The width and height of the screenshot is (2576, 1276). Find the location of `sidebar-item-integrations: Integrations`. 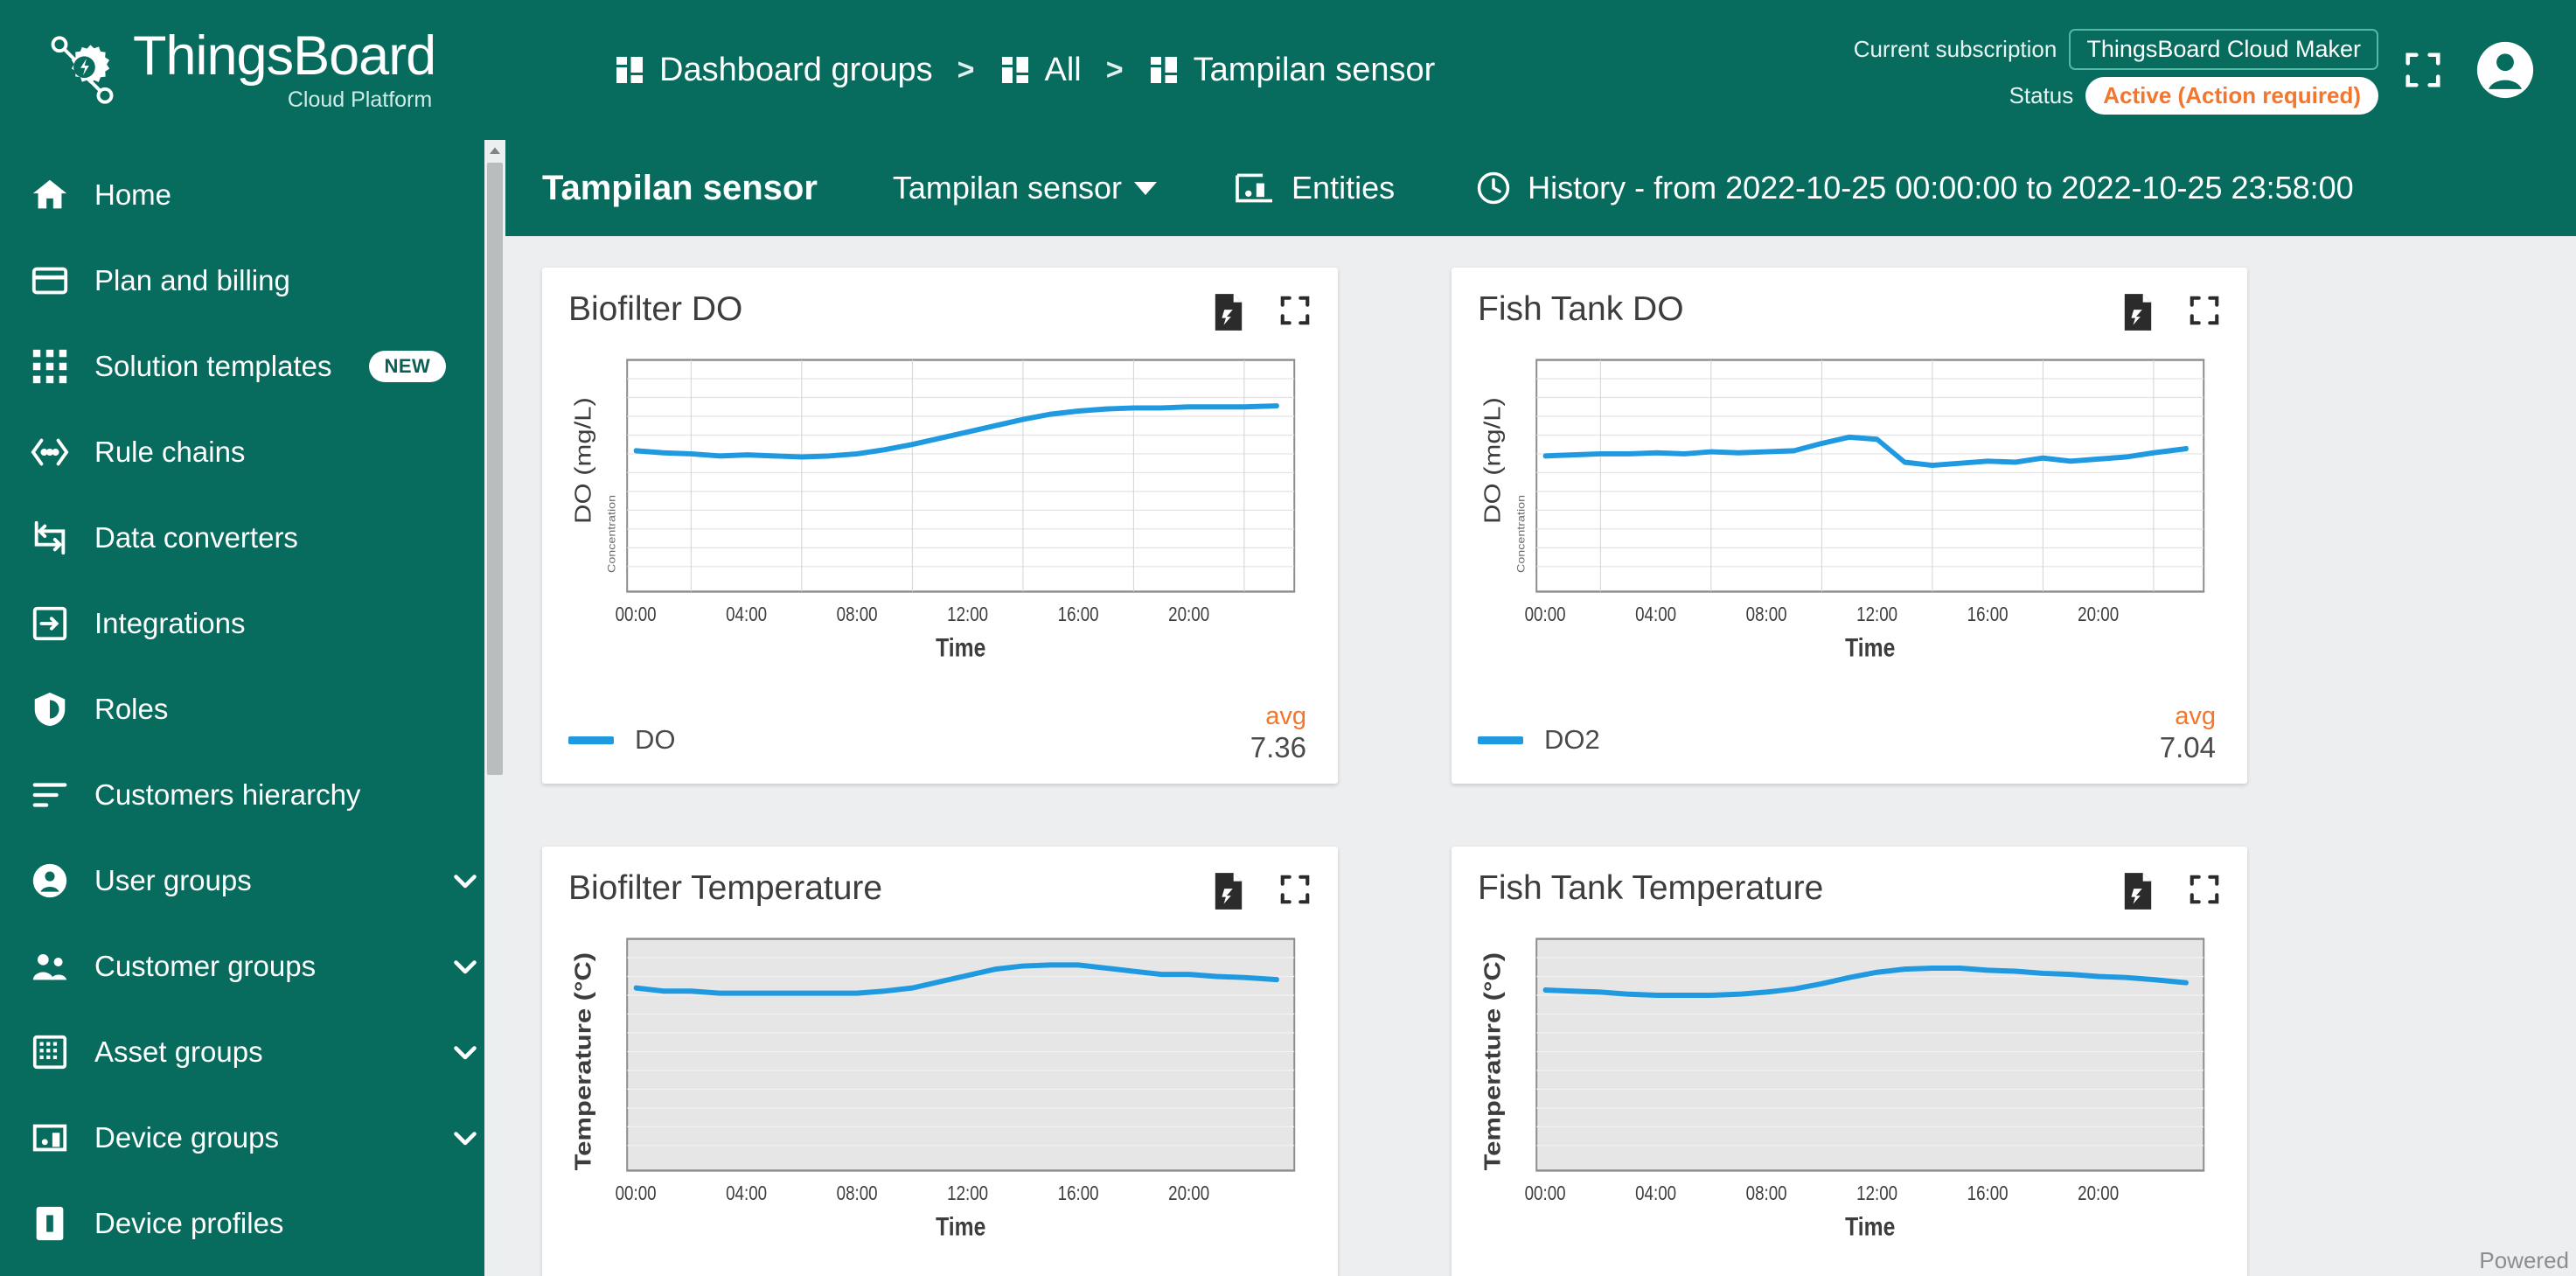

sidebar-item-integrations: Integrations is located at coordinates (252, 623).